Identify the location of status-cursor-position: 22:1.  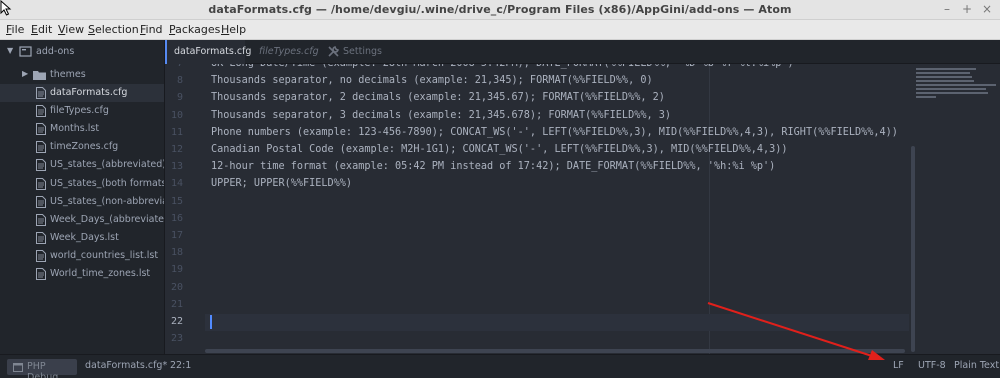
(180, 365).